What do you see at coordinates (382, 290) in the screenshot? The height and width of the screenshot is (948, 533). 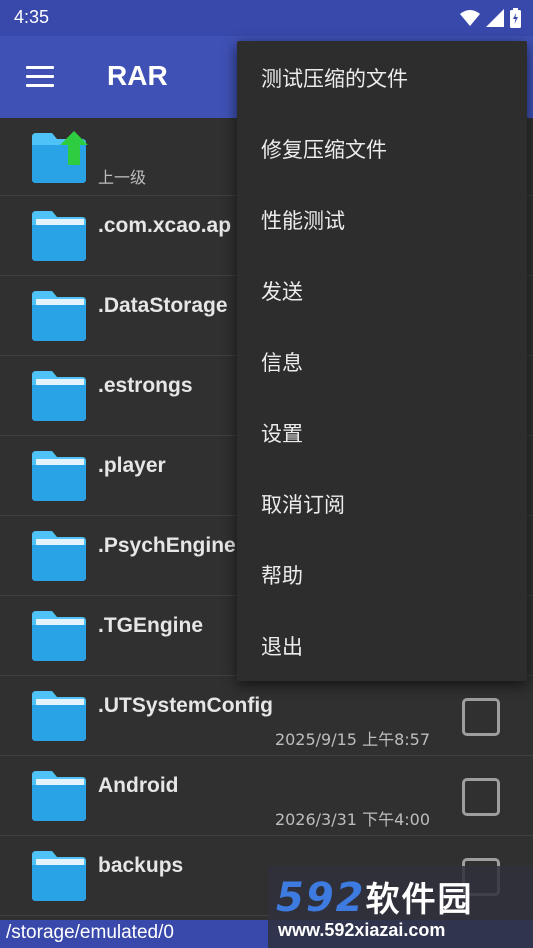 I see `menu-item: 发送` at bounding box center [382, 290].